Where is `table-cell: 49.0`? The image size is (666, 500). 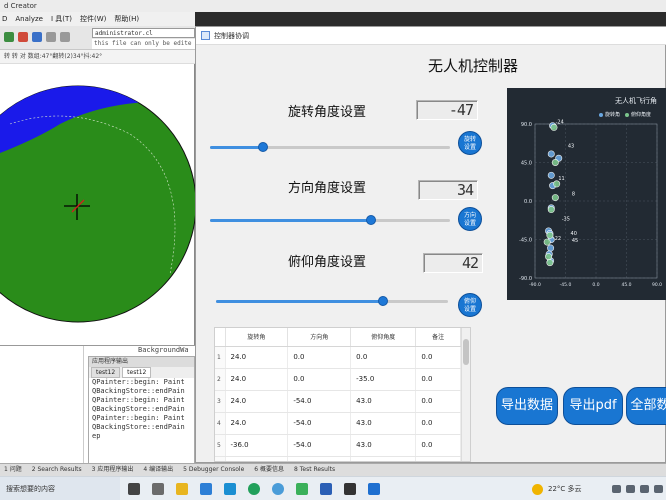 table-cell: 49.0 is located at coordinates (319, 458).